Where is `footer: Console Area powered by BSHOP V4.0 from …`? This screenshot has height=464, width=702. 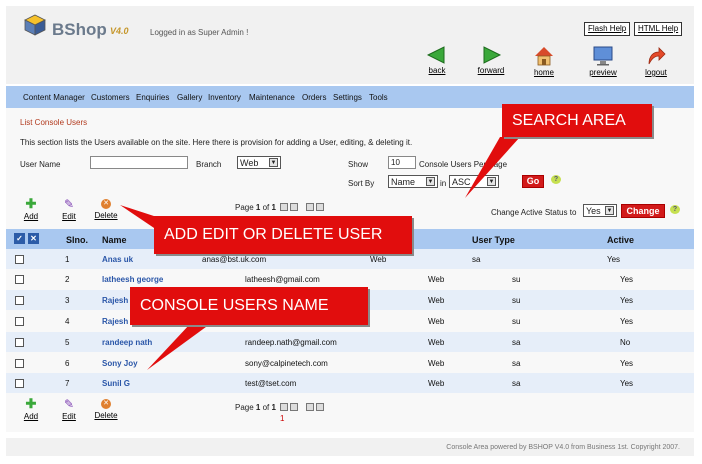
footer: Console Area powered by BSHOP V4.0 from … is located at coordinates (350, 447).